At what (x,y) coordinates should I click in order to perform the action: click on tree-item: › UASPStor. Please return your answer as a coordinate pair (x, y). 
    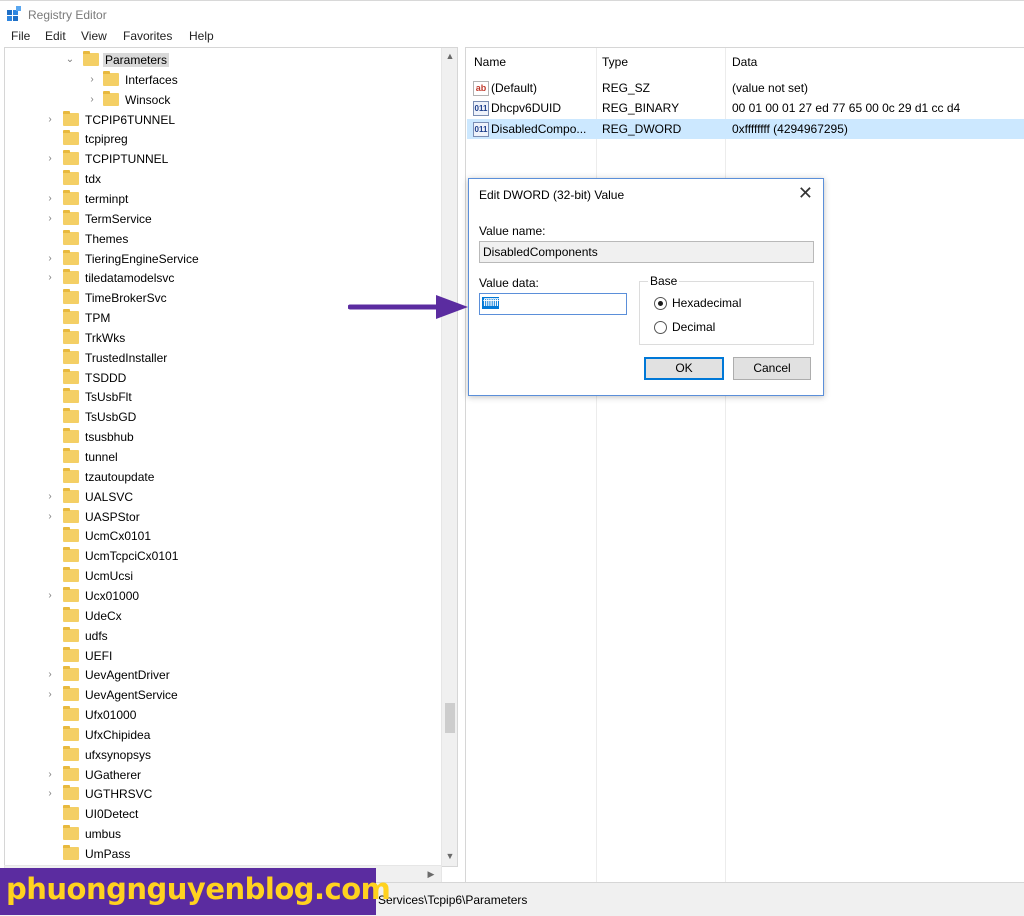
    Looking at the image, I should click on (223, 517).